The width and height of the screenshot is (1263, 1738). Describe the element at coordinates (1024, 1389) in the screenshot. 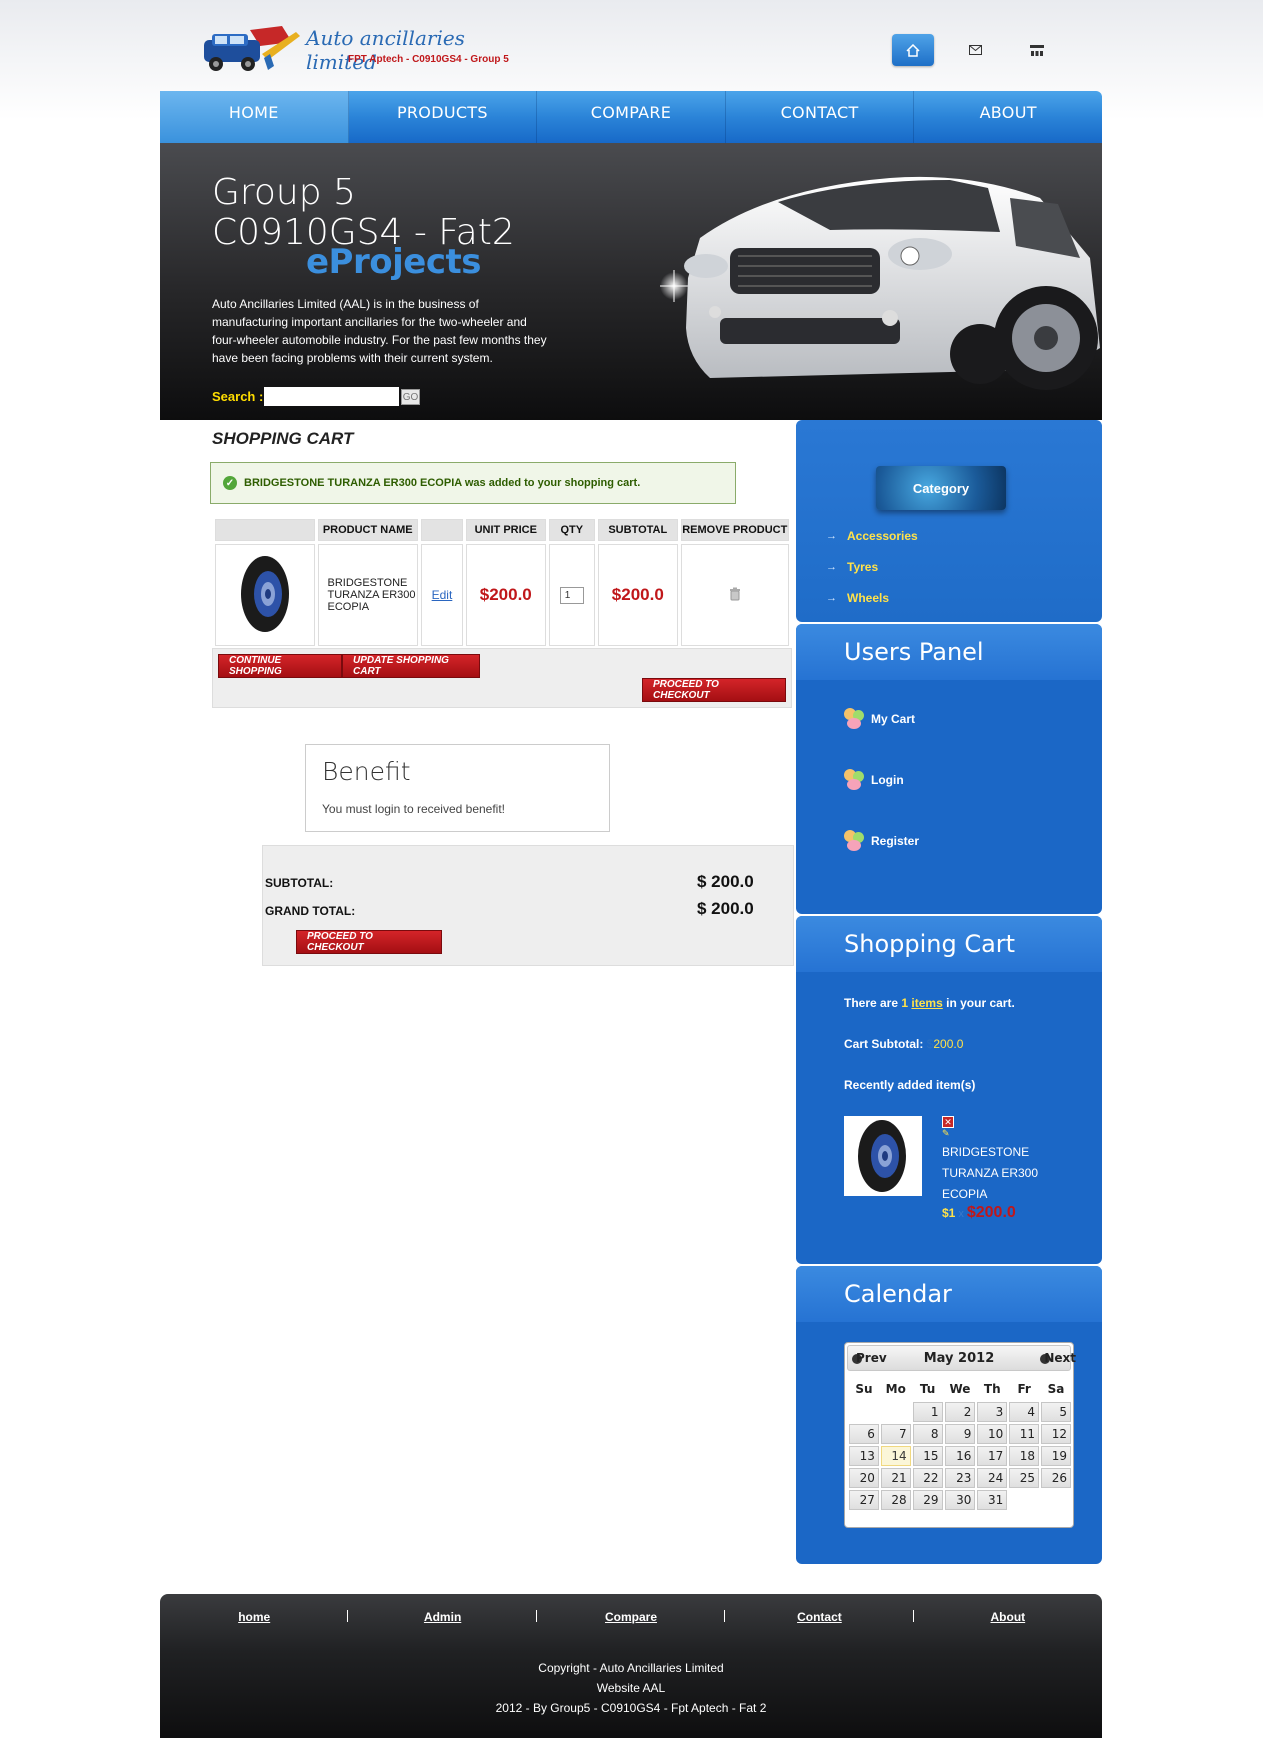

I see `weekday-label: Fr` at that location.